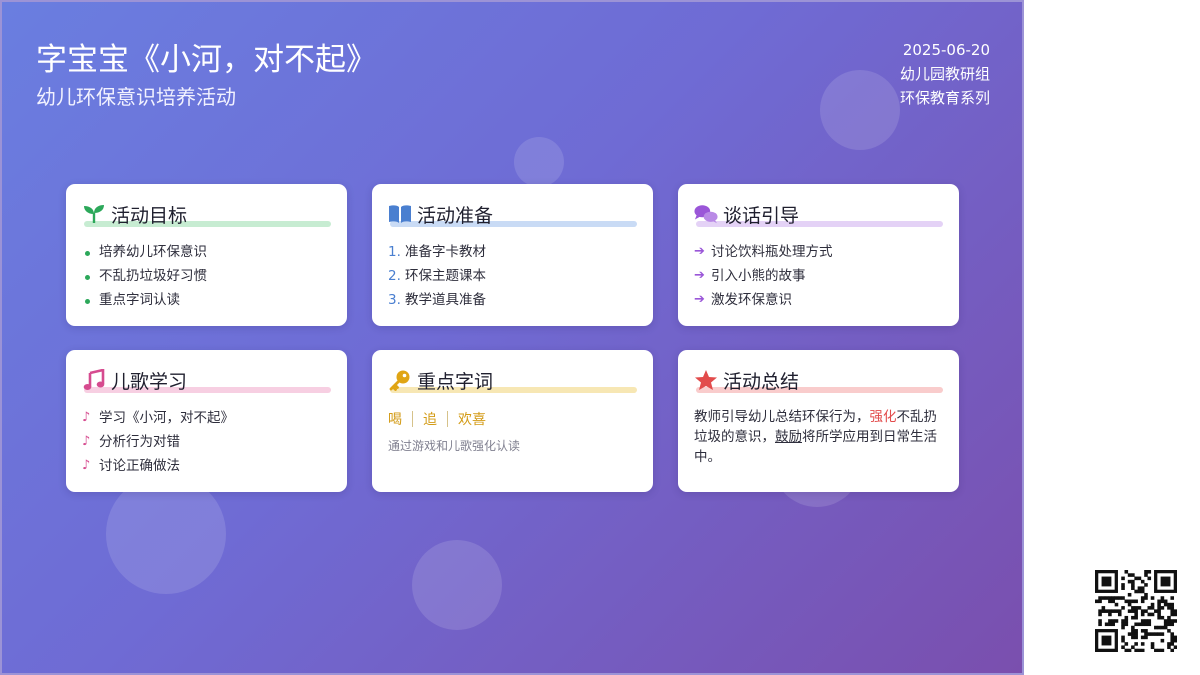  I want to click on list-item: ➔ 讨论饮料瓶处理方式, so click(818, 252).